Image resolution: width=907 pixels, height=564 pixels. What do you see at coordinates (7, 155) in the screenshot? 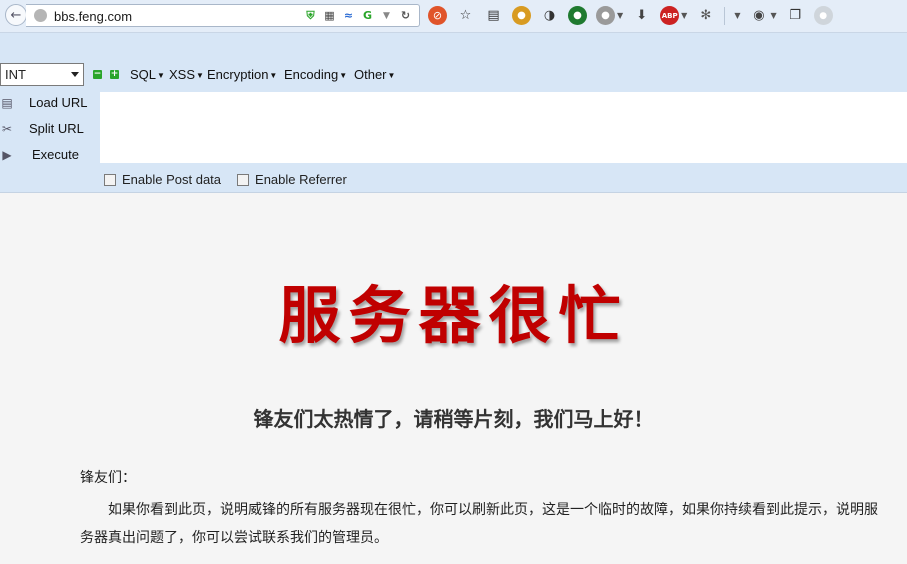
I see `play-icon: ▶` at bounding box center [7, 155].